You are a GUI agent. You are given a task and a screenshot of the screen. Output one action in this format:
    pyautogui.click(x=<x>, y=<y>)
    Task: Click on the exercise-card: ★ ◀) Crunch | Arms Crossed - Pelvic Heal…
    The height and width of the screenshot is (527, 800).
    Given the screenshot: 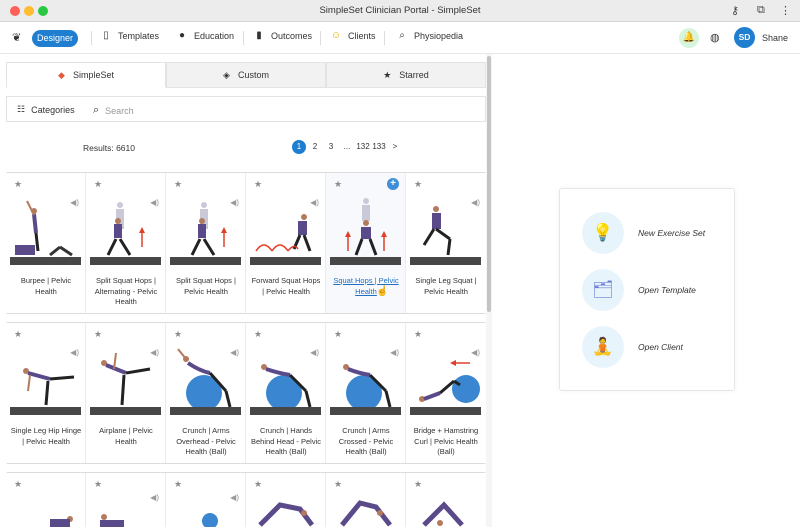 What is the action you would take?
    pyautogui.click(x=366, y=393)
    